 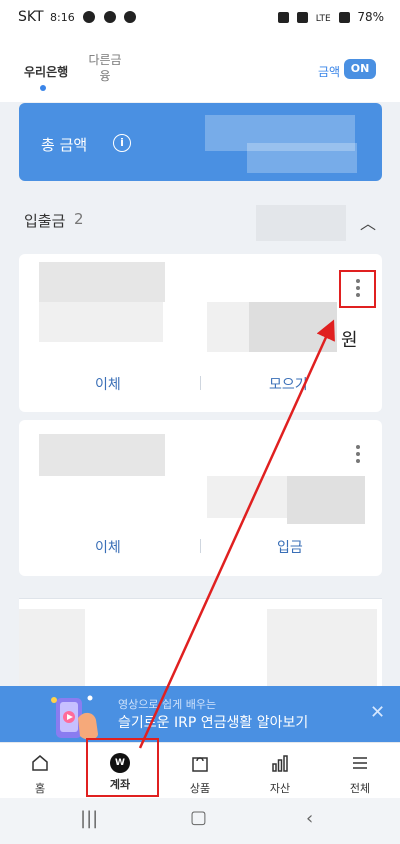 What do you see at coordinates (290, 547) in the screenshot?
I see `deposit-button: 입금` at bounding box center [290, 547].